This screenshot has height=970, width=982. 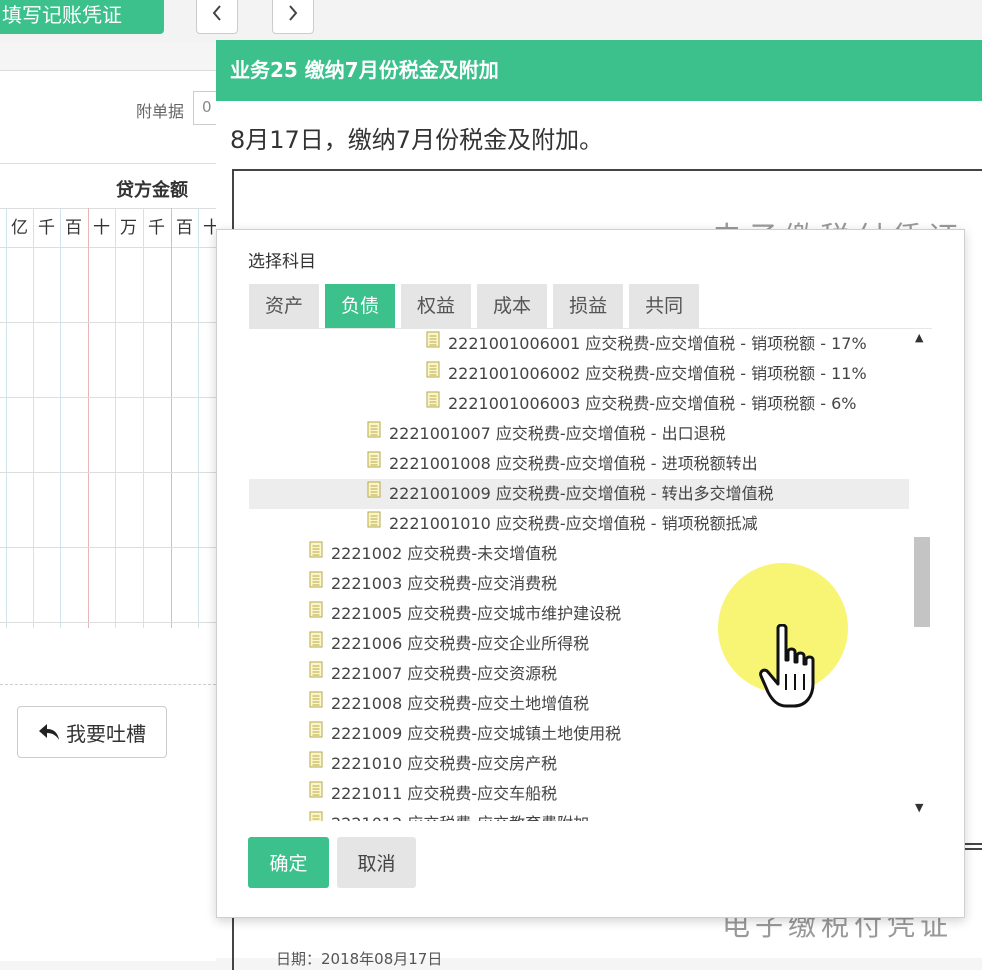 I want to click on amount-grid: 贷方金额 亿 千 百 十 万 千 百 十, so click(x=110, y=396).